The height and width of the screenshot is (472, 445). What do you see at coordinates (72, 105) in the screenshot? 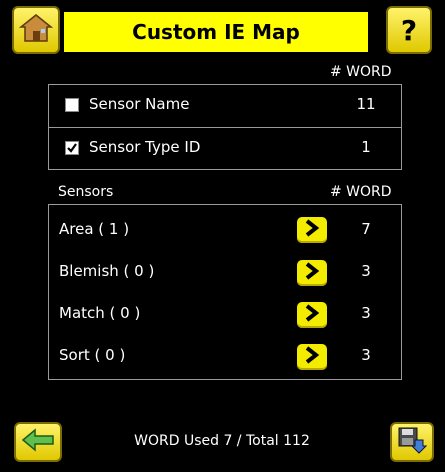
I see `sensor-name-checkbox` at bounding box center [72, 105].